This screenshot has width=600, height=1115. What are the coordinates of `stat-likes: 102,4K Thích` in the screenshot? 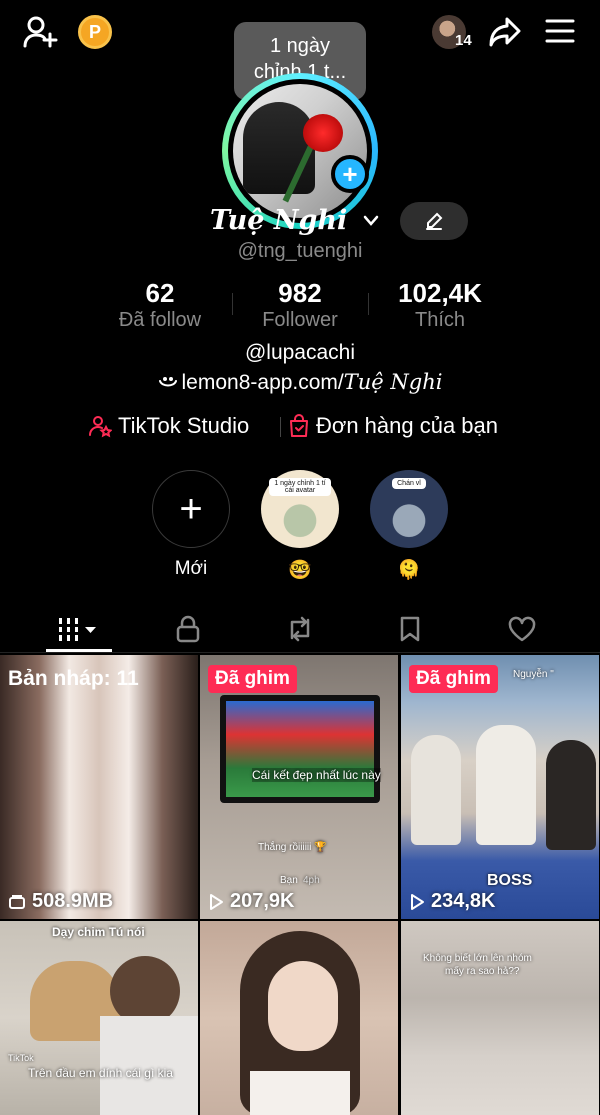 It's located at (440, 305).